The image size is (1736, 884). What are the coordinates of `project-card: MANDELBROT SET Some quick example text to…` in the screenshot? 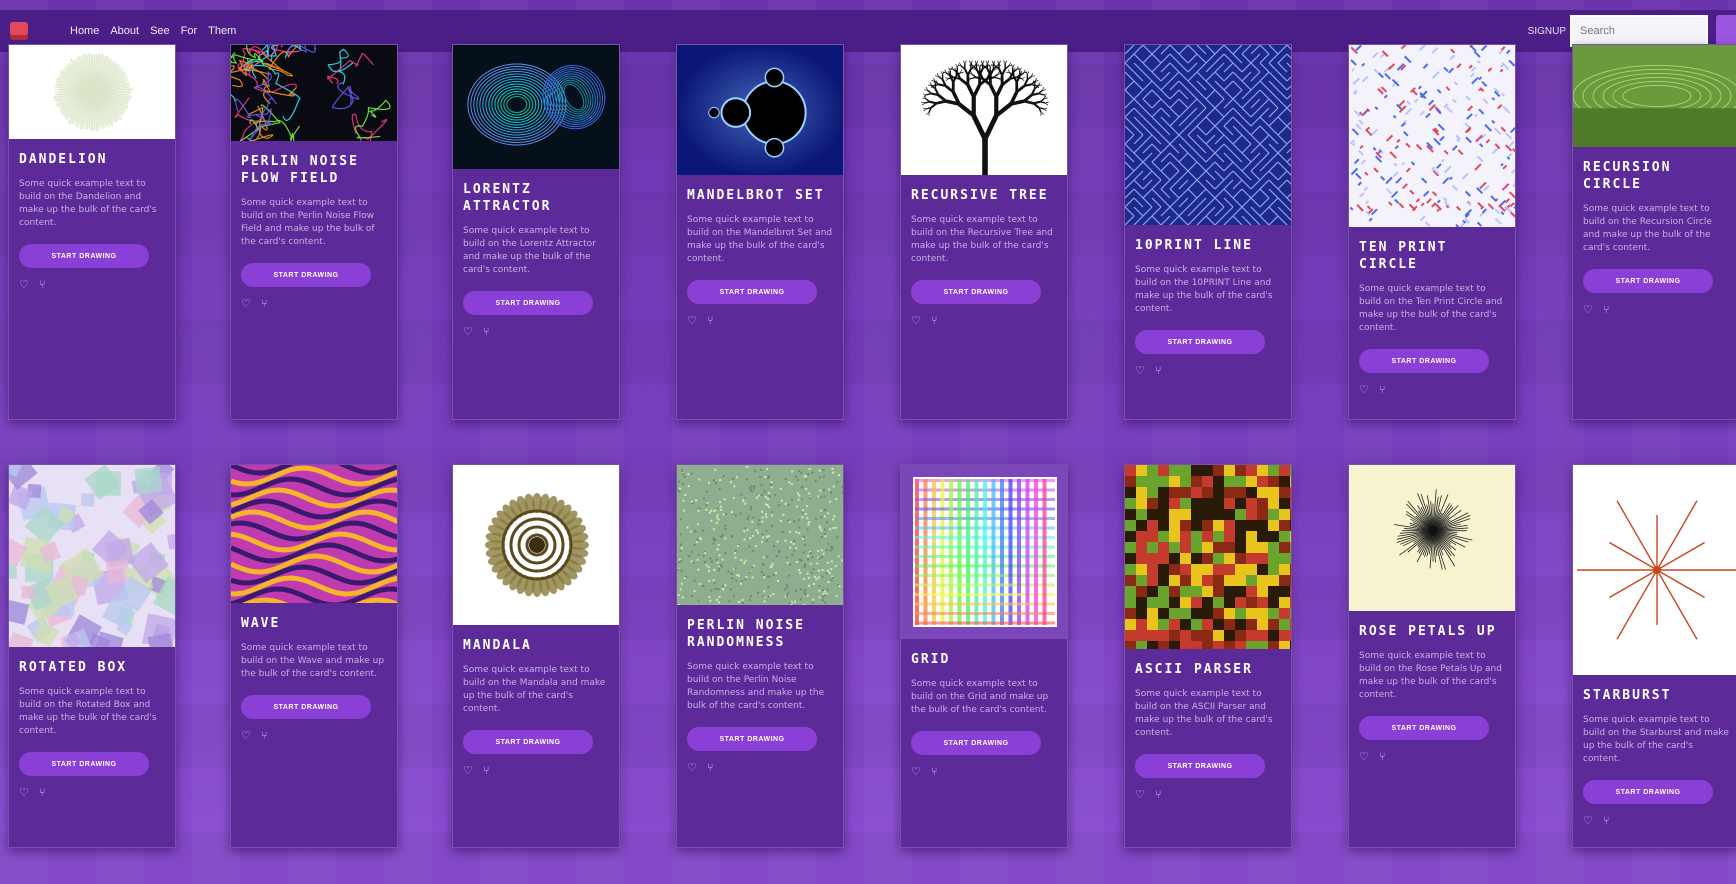 It's located at (760, 232).